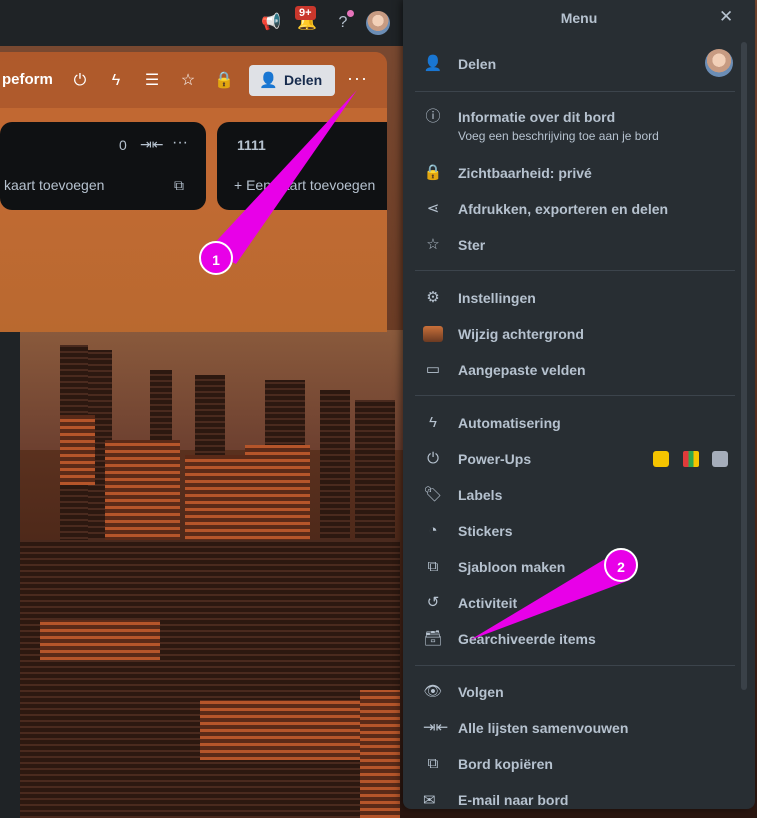 This screenshot has width=757, height=818. Describe the element at coordinates (621, 565) in the screenshot. I see `annotation-marker-2: 2` at that location.